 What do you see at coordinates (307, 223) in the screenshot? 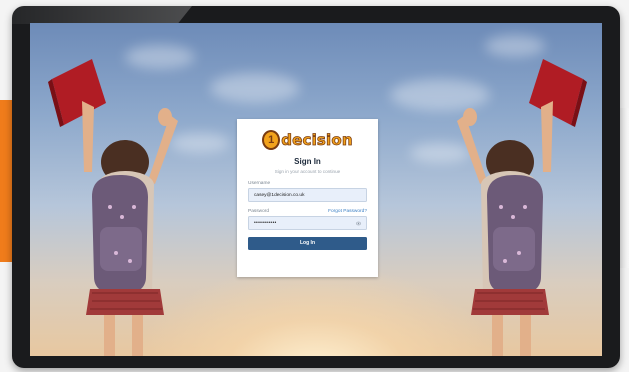
I see `password-field: •••••••••••` at bounding box center [307, 223].